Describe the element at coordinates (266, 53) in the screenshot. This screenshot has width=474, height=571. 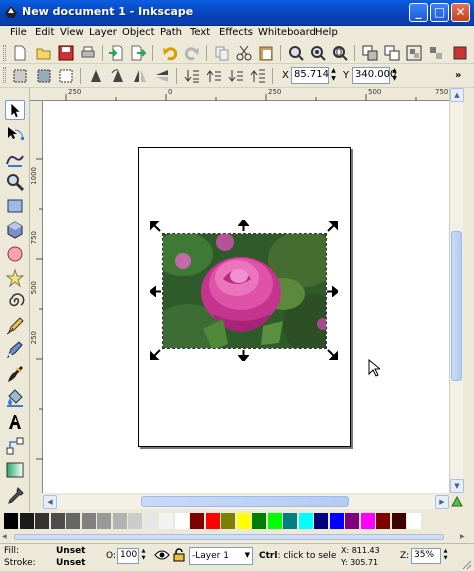
I see `paste-icon` at that location.